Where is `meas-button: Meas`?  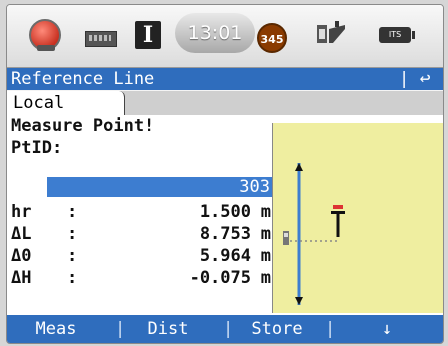 meas-button: Meas is located at coordinates (56, 329).